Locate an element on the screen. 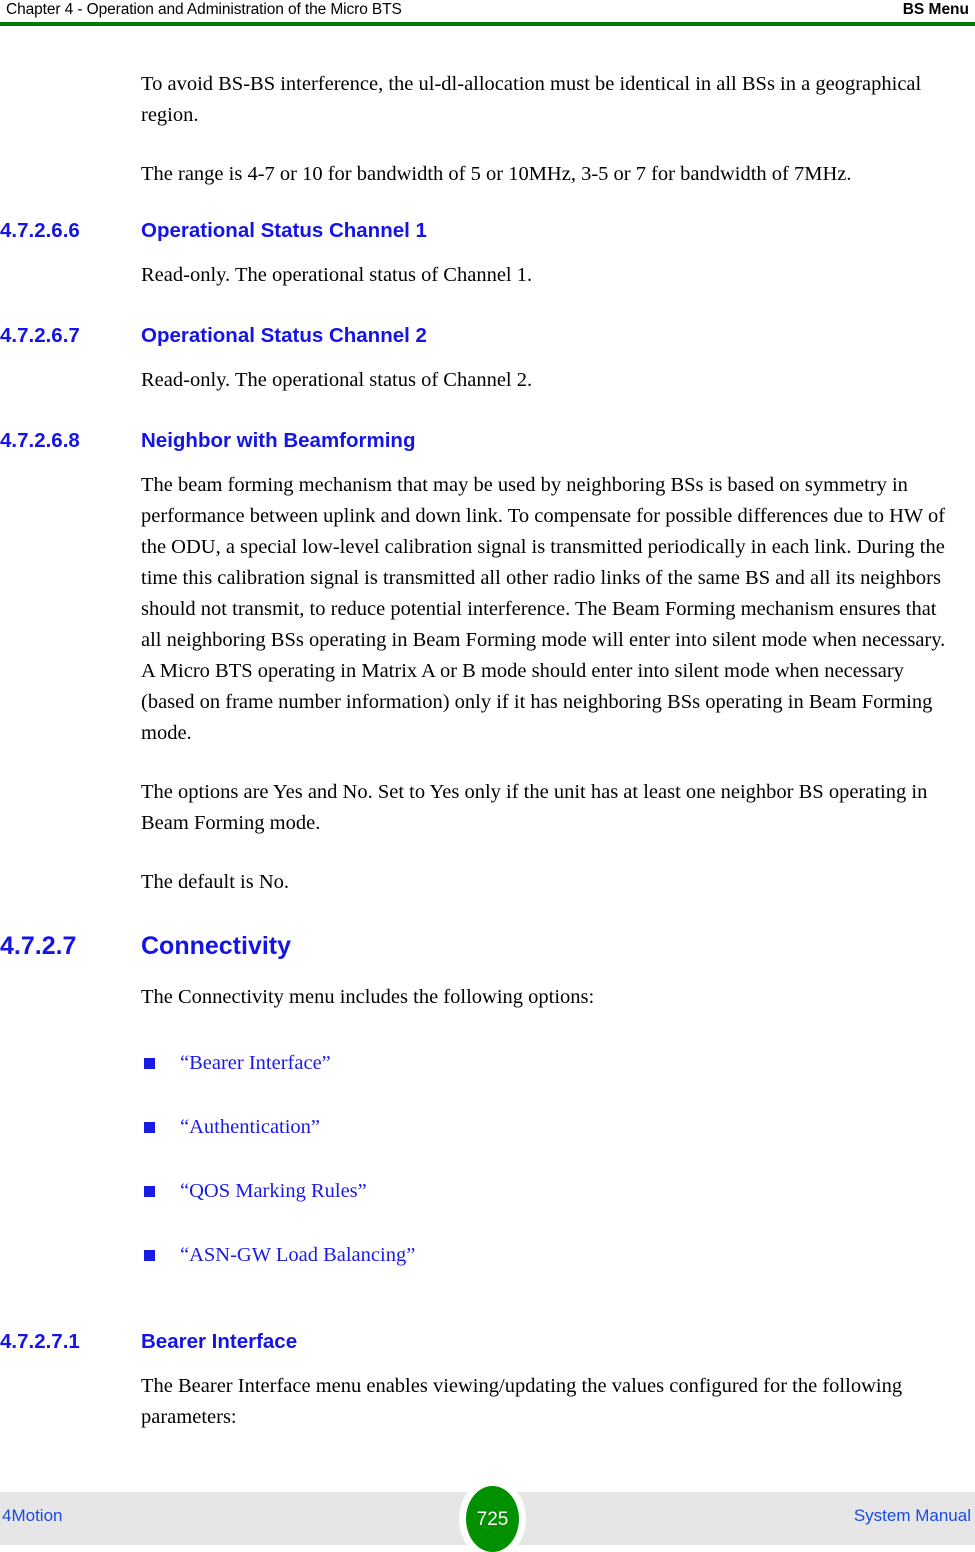 This screenshot has height=1552, width=975. list-item: “QOS Marking Rules” is located at coordinates (487, 1191).